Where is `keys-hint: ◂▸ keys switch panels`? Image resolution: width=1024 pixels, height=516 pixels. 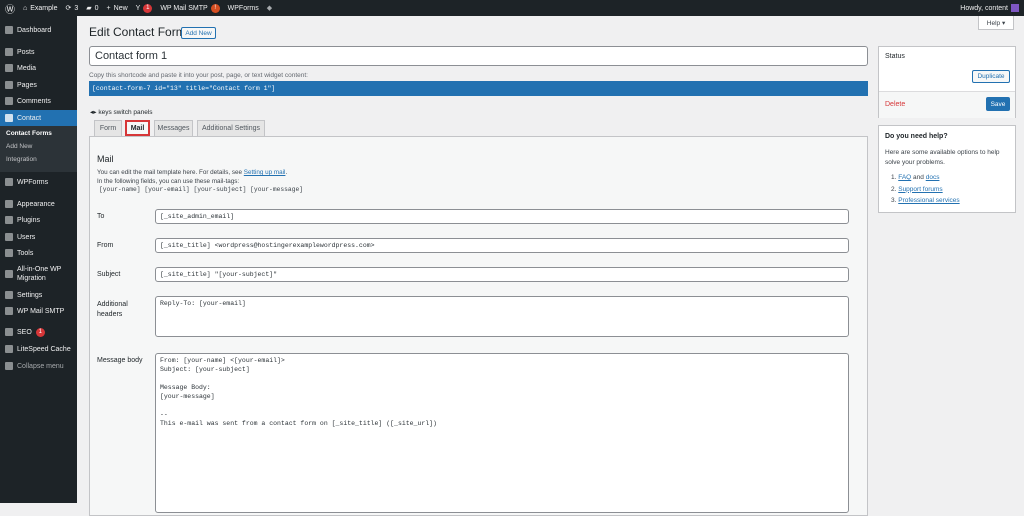
keys-hint: ◂▸ keys switch panels is located at coordinates (121, 112).